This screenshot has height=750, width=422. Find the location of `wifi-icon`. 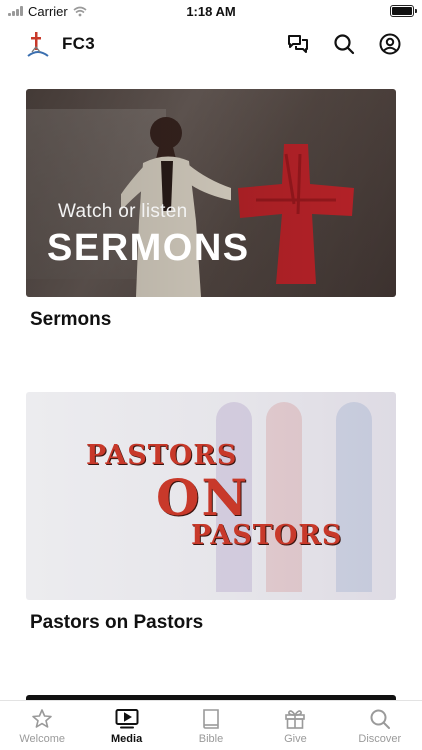

wifi-icon is located at coordinates (80, 11).